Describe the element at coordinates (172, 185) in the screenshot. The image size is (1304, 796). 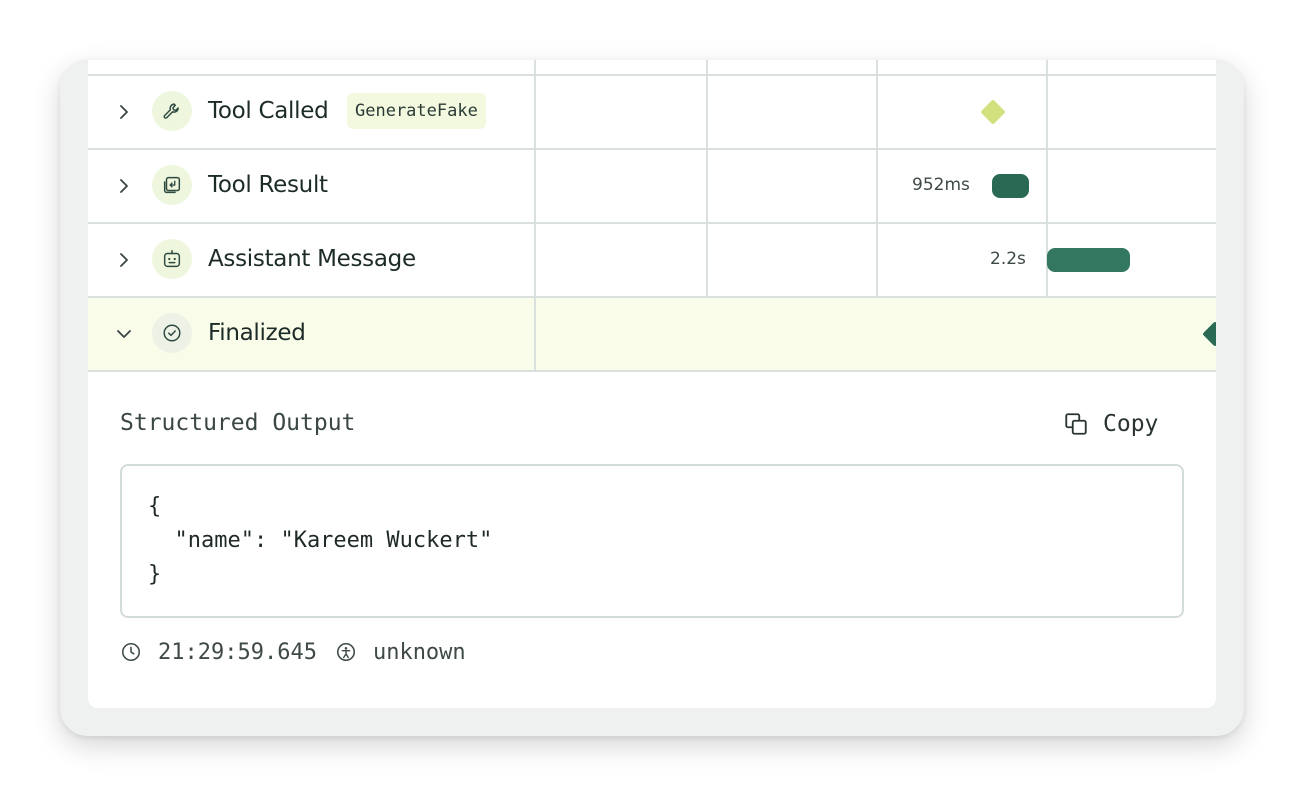
I see `tool-result-icon` at that location.